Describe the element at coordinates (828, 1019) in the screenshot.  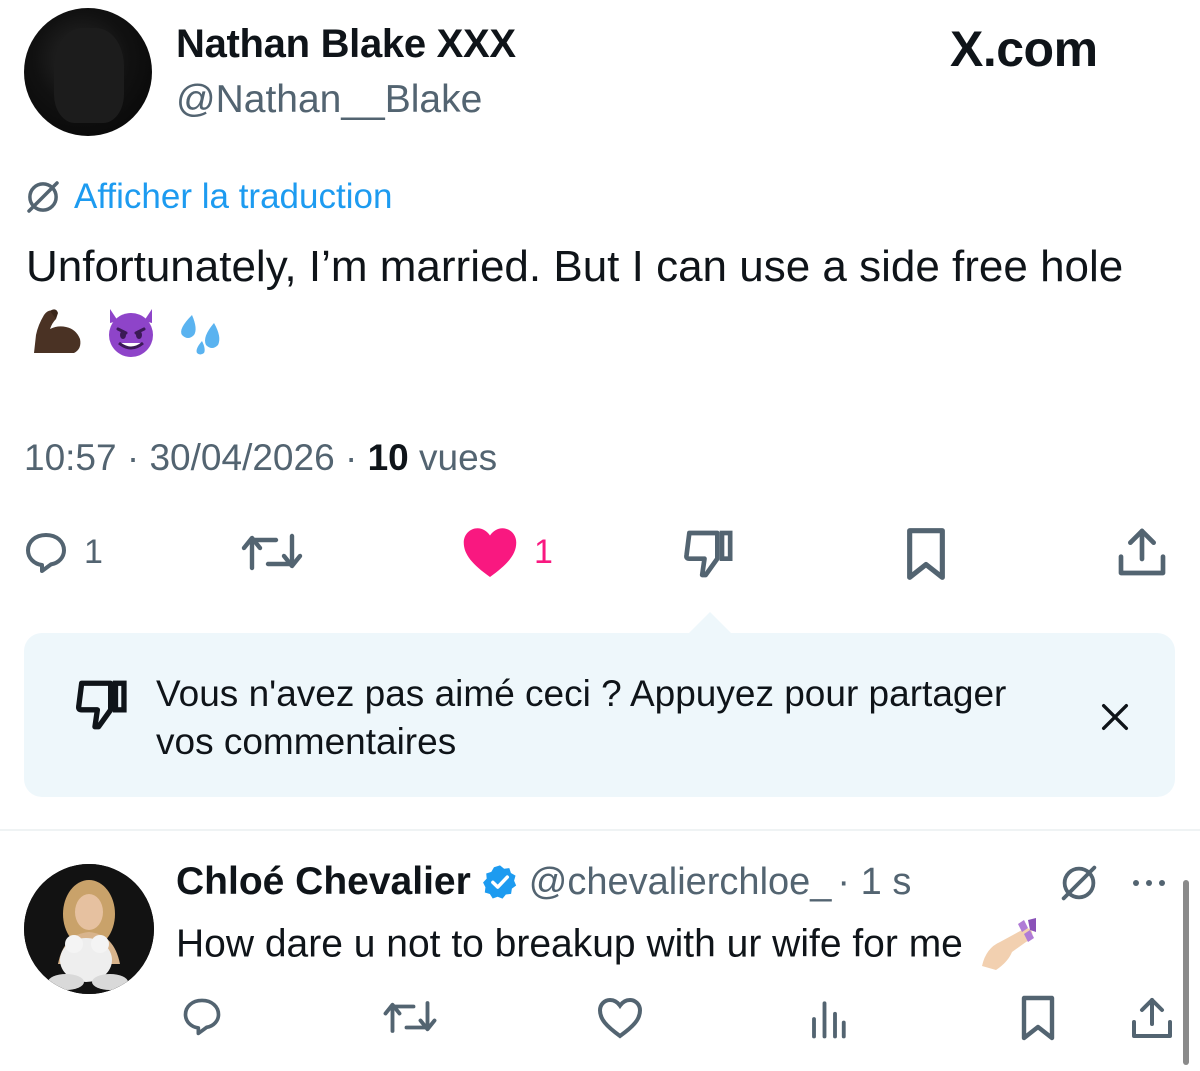
I see `analytics-icon` at that location.